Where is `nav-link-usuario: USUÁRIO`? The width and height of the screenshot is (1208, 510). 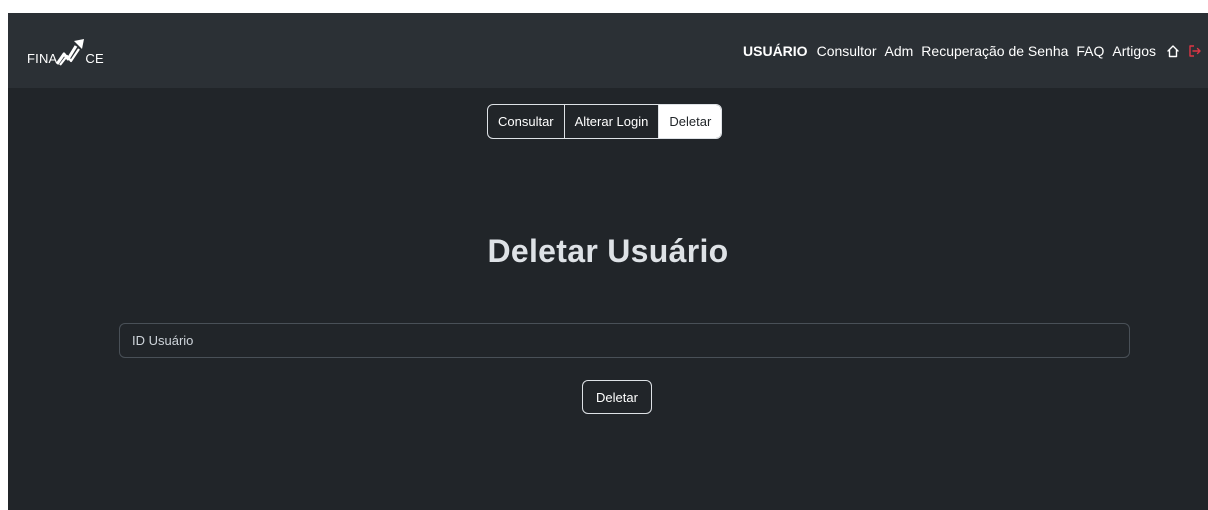 nav-link-usuario: USUÁRIO is located at coordinates (775, 51).